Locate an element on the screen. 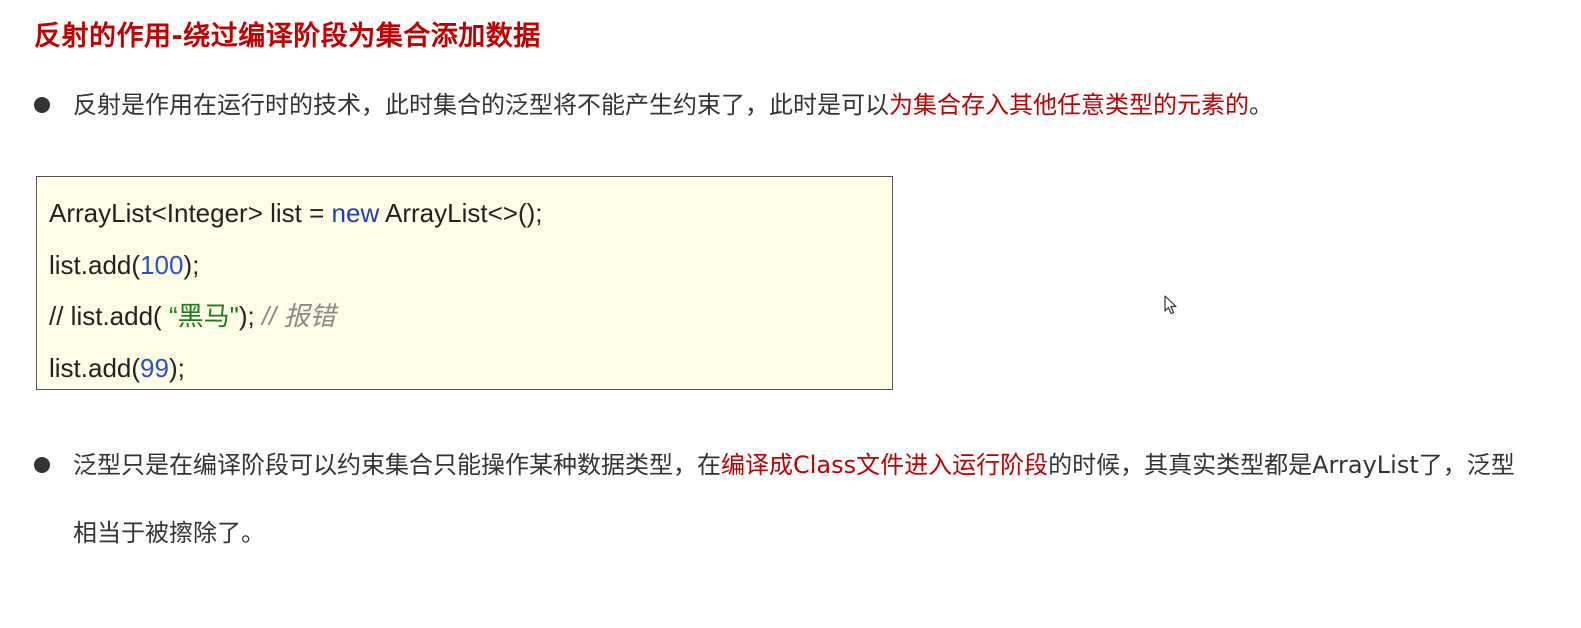 Image resolution: width=1581 pixels, height=628 pixels. code-line: list.add(99); is located at coordinates (470, 372).